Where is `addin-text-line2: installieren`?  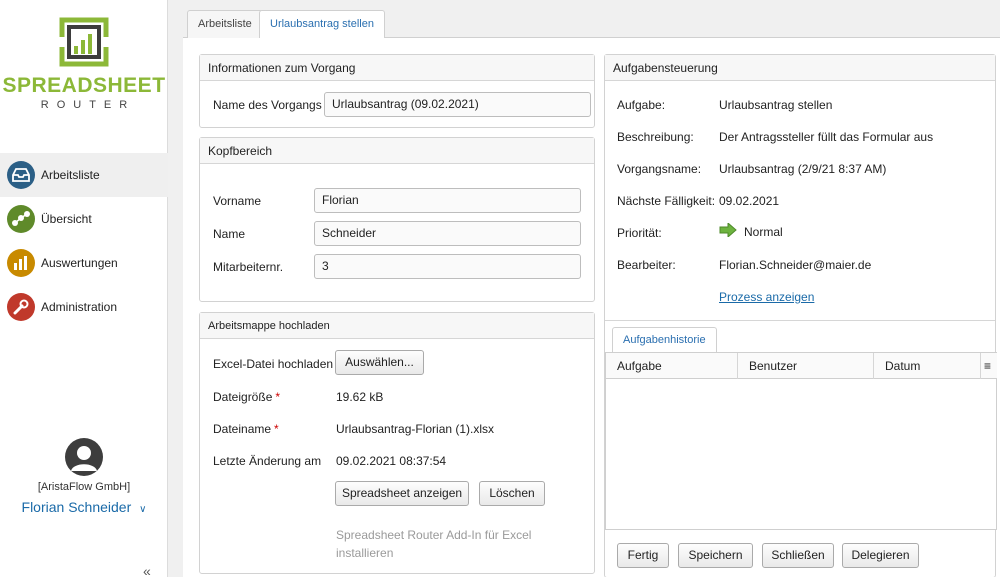 addin-text-line2: installieren is located at coordinates (365, 553).